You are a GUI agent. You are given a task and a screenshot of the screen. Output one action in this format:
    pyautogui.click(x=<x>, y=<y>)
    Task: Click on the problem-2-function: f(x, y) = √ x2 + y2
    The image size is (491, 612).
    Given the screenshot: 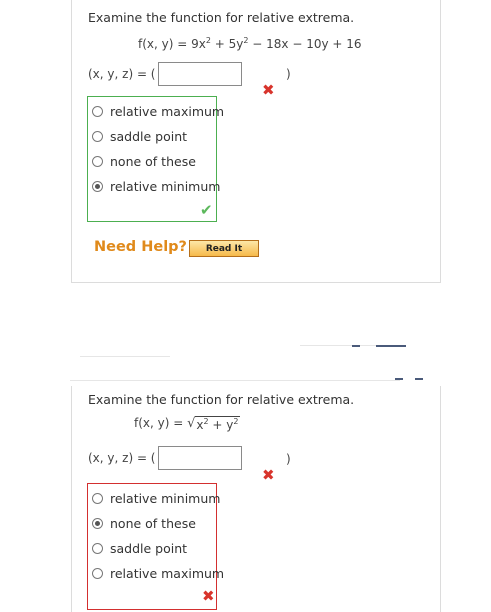 What is the action you would take?
    pyautogui.click(x=187, y=424)
    